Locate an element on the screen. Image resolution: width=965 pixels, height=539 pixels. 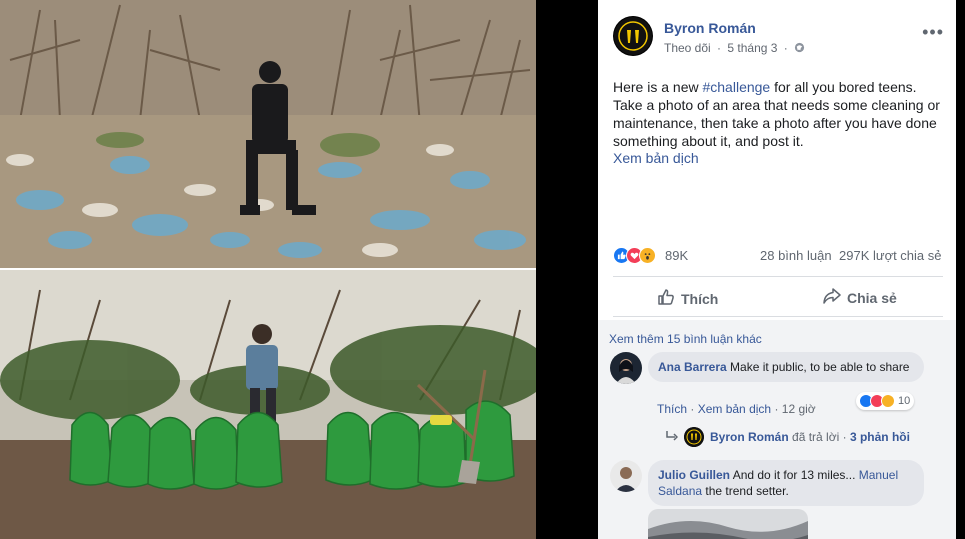
replies-summary: Byron Román đã trả lời · 3 phản hồi is located at coordinates (788, 437).